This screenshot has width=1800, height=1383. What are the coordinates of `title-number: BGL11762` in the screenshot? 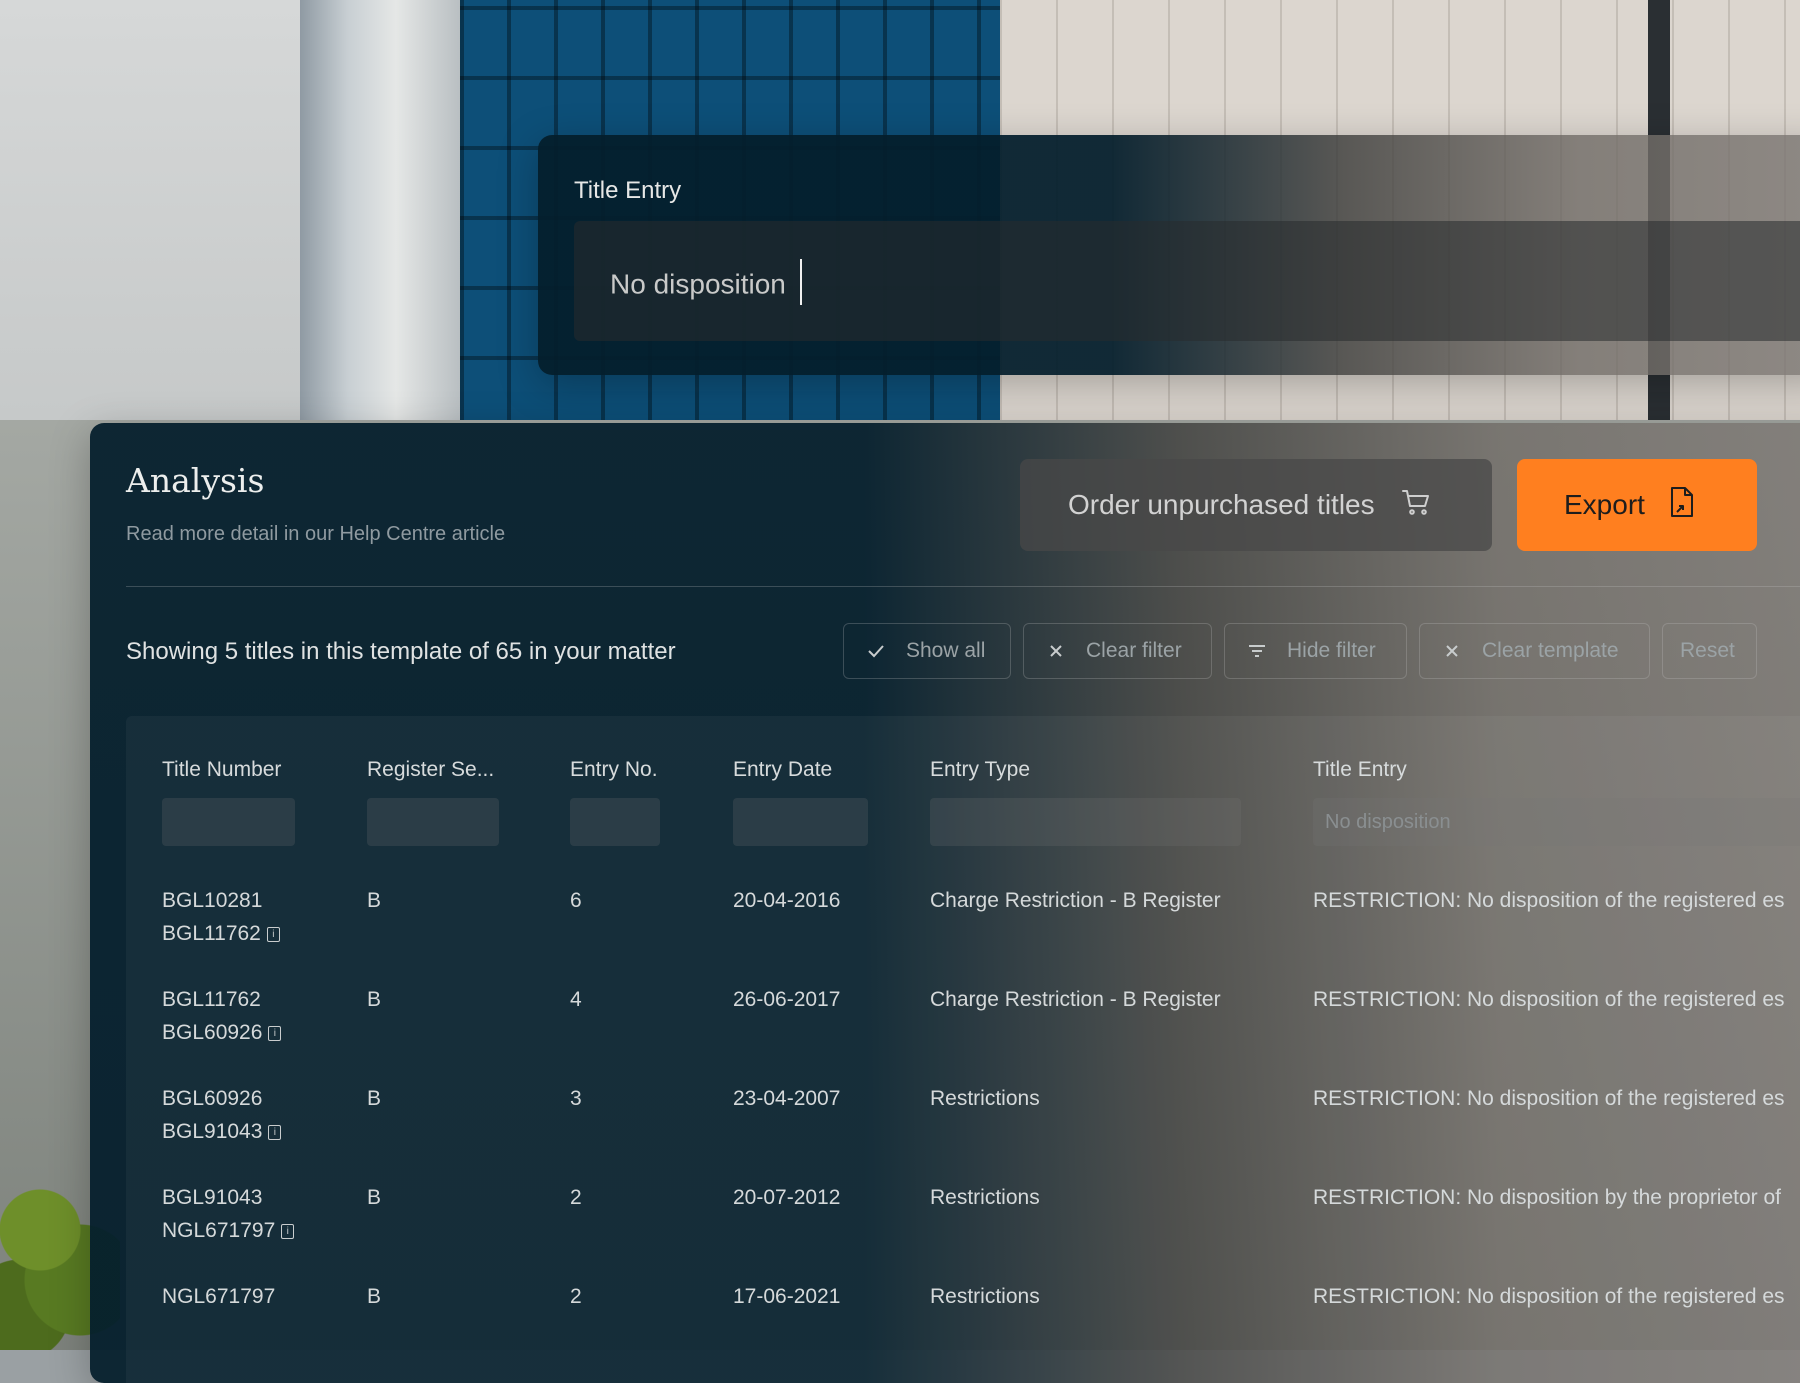 It's located at (221, 999).